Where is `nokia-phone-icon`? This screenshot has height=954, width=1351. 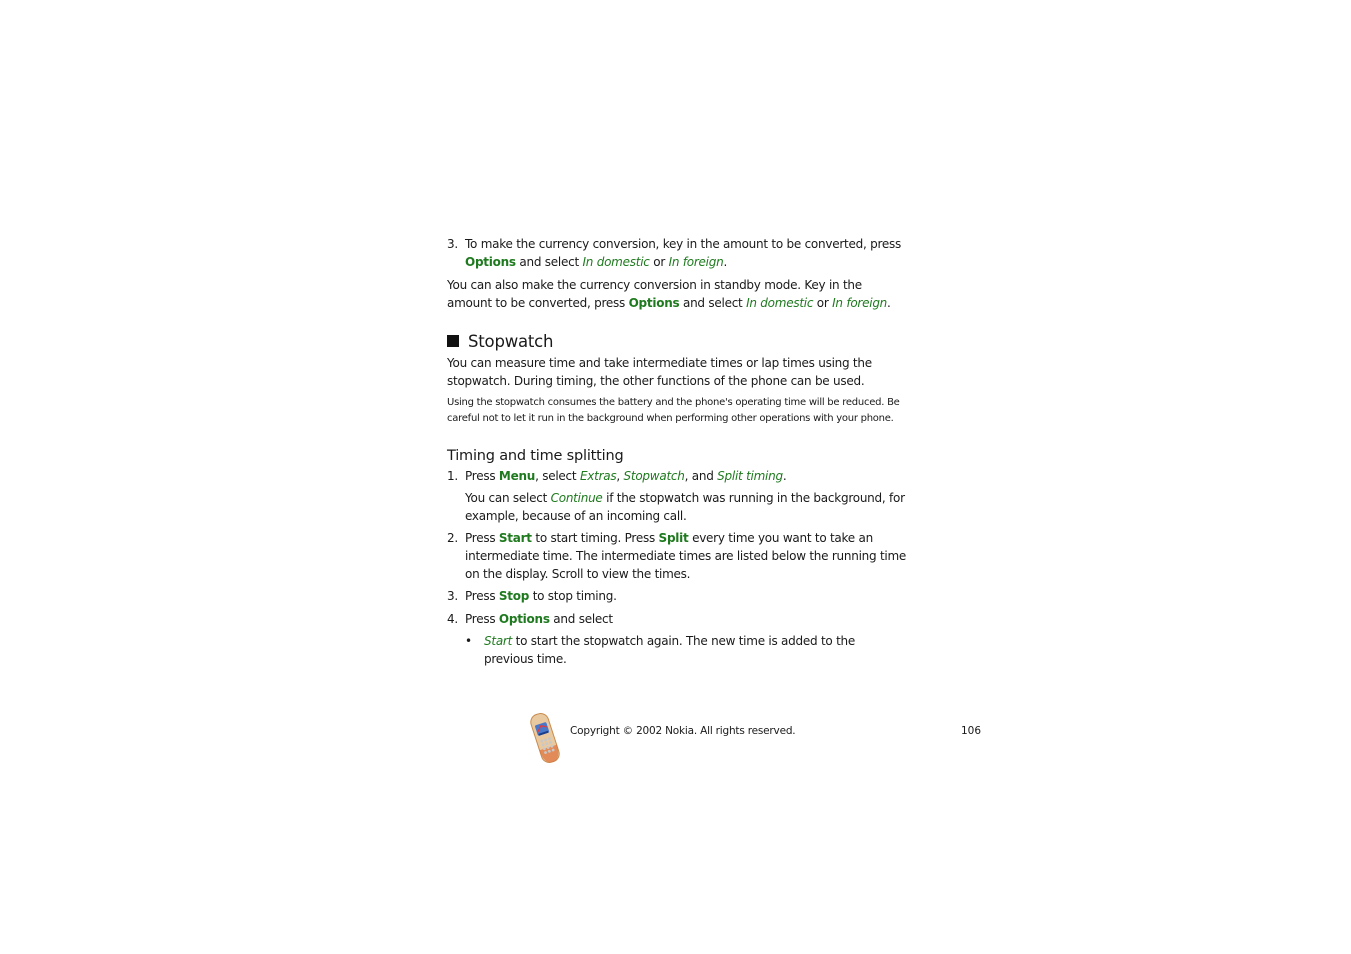 nokia-phone-icon is located at coordinates (545, 738).